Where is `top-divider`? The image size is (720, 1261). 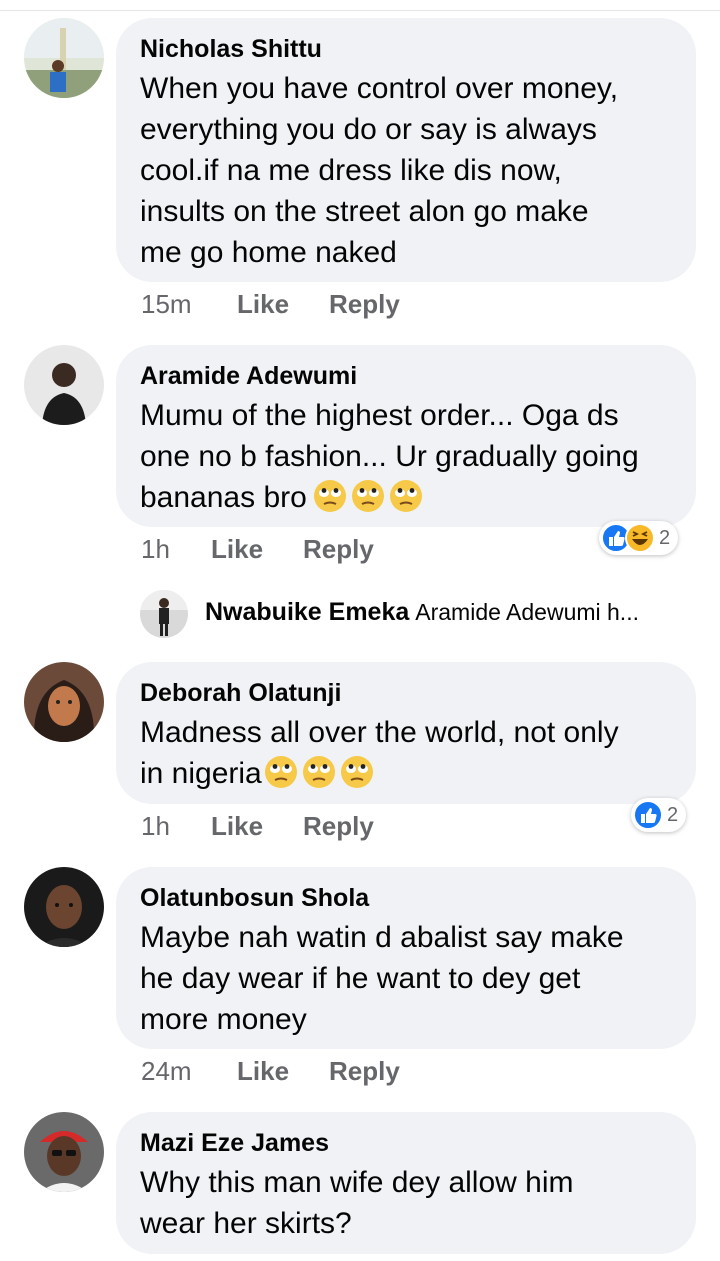 top-divider is located at coordinates (360, 10).